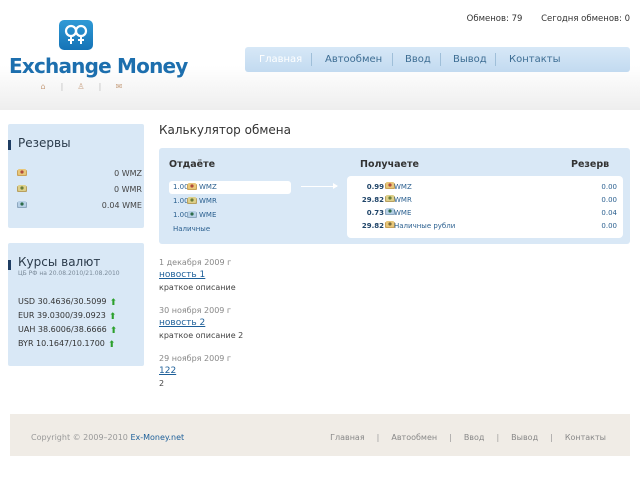 This screenshot has width=640, height=480. What do you see at coordinates (44, 143) in the screenshot?
I see `reserves-title: Резервы` at bounding box center [44, 143].